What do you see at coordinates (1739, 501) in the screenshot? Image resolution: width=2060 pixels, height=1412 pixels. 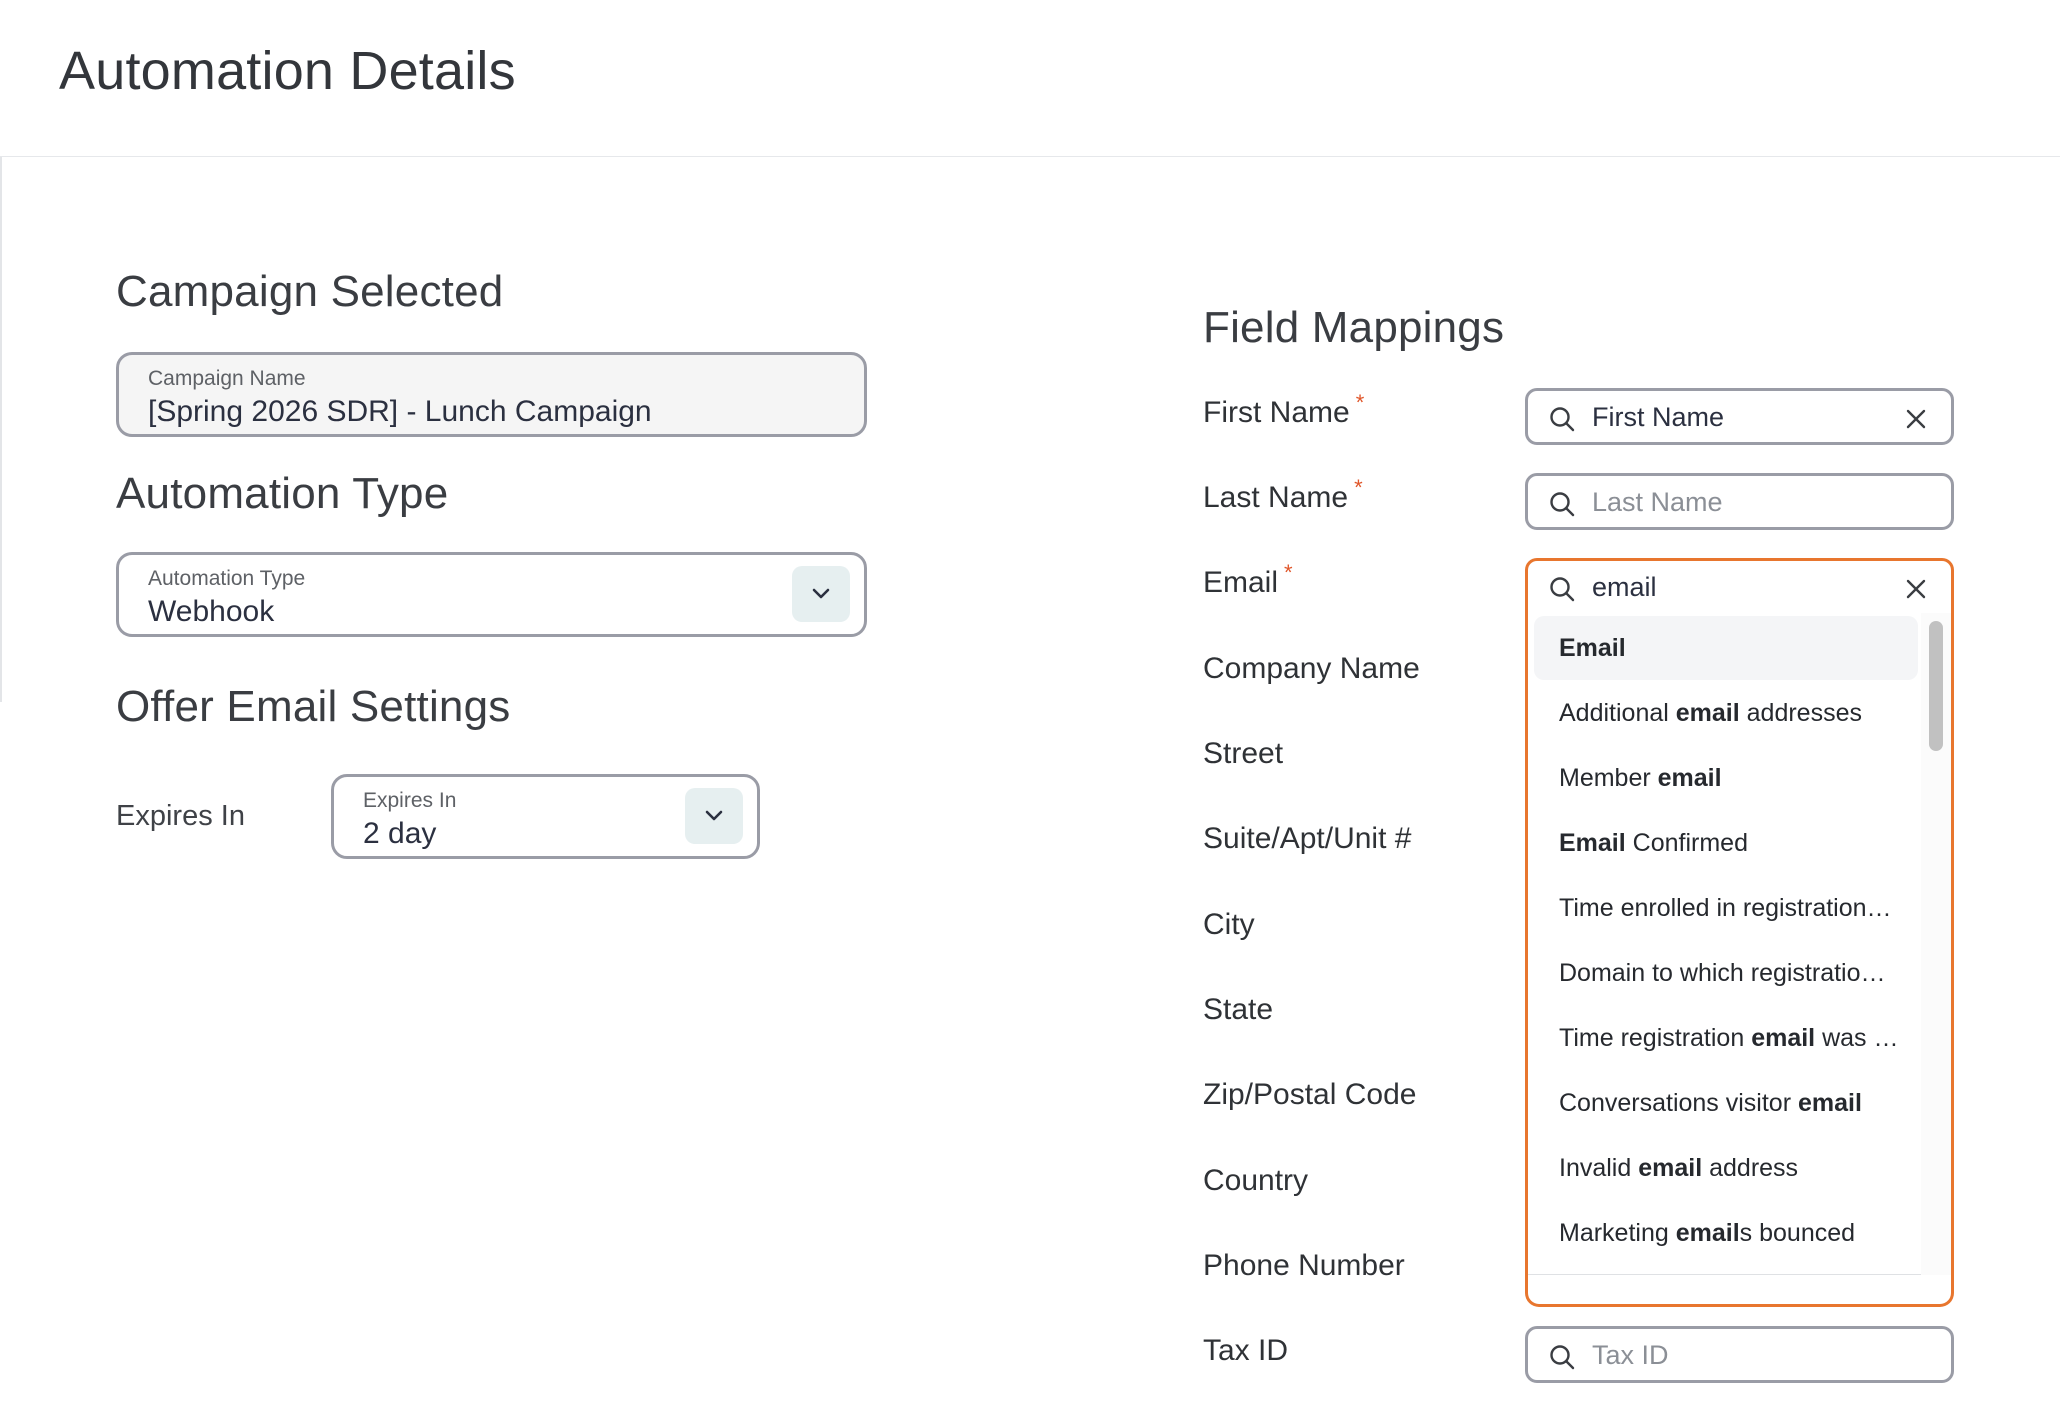 I see `last-name-mapping-input: Last Name` at bounding box center [1739, 501].